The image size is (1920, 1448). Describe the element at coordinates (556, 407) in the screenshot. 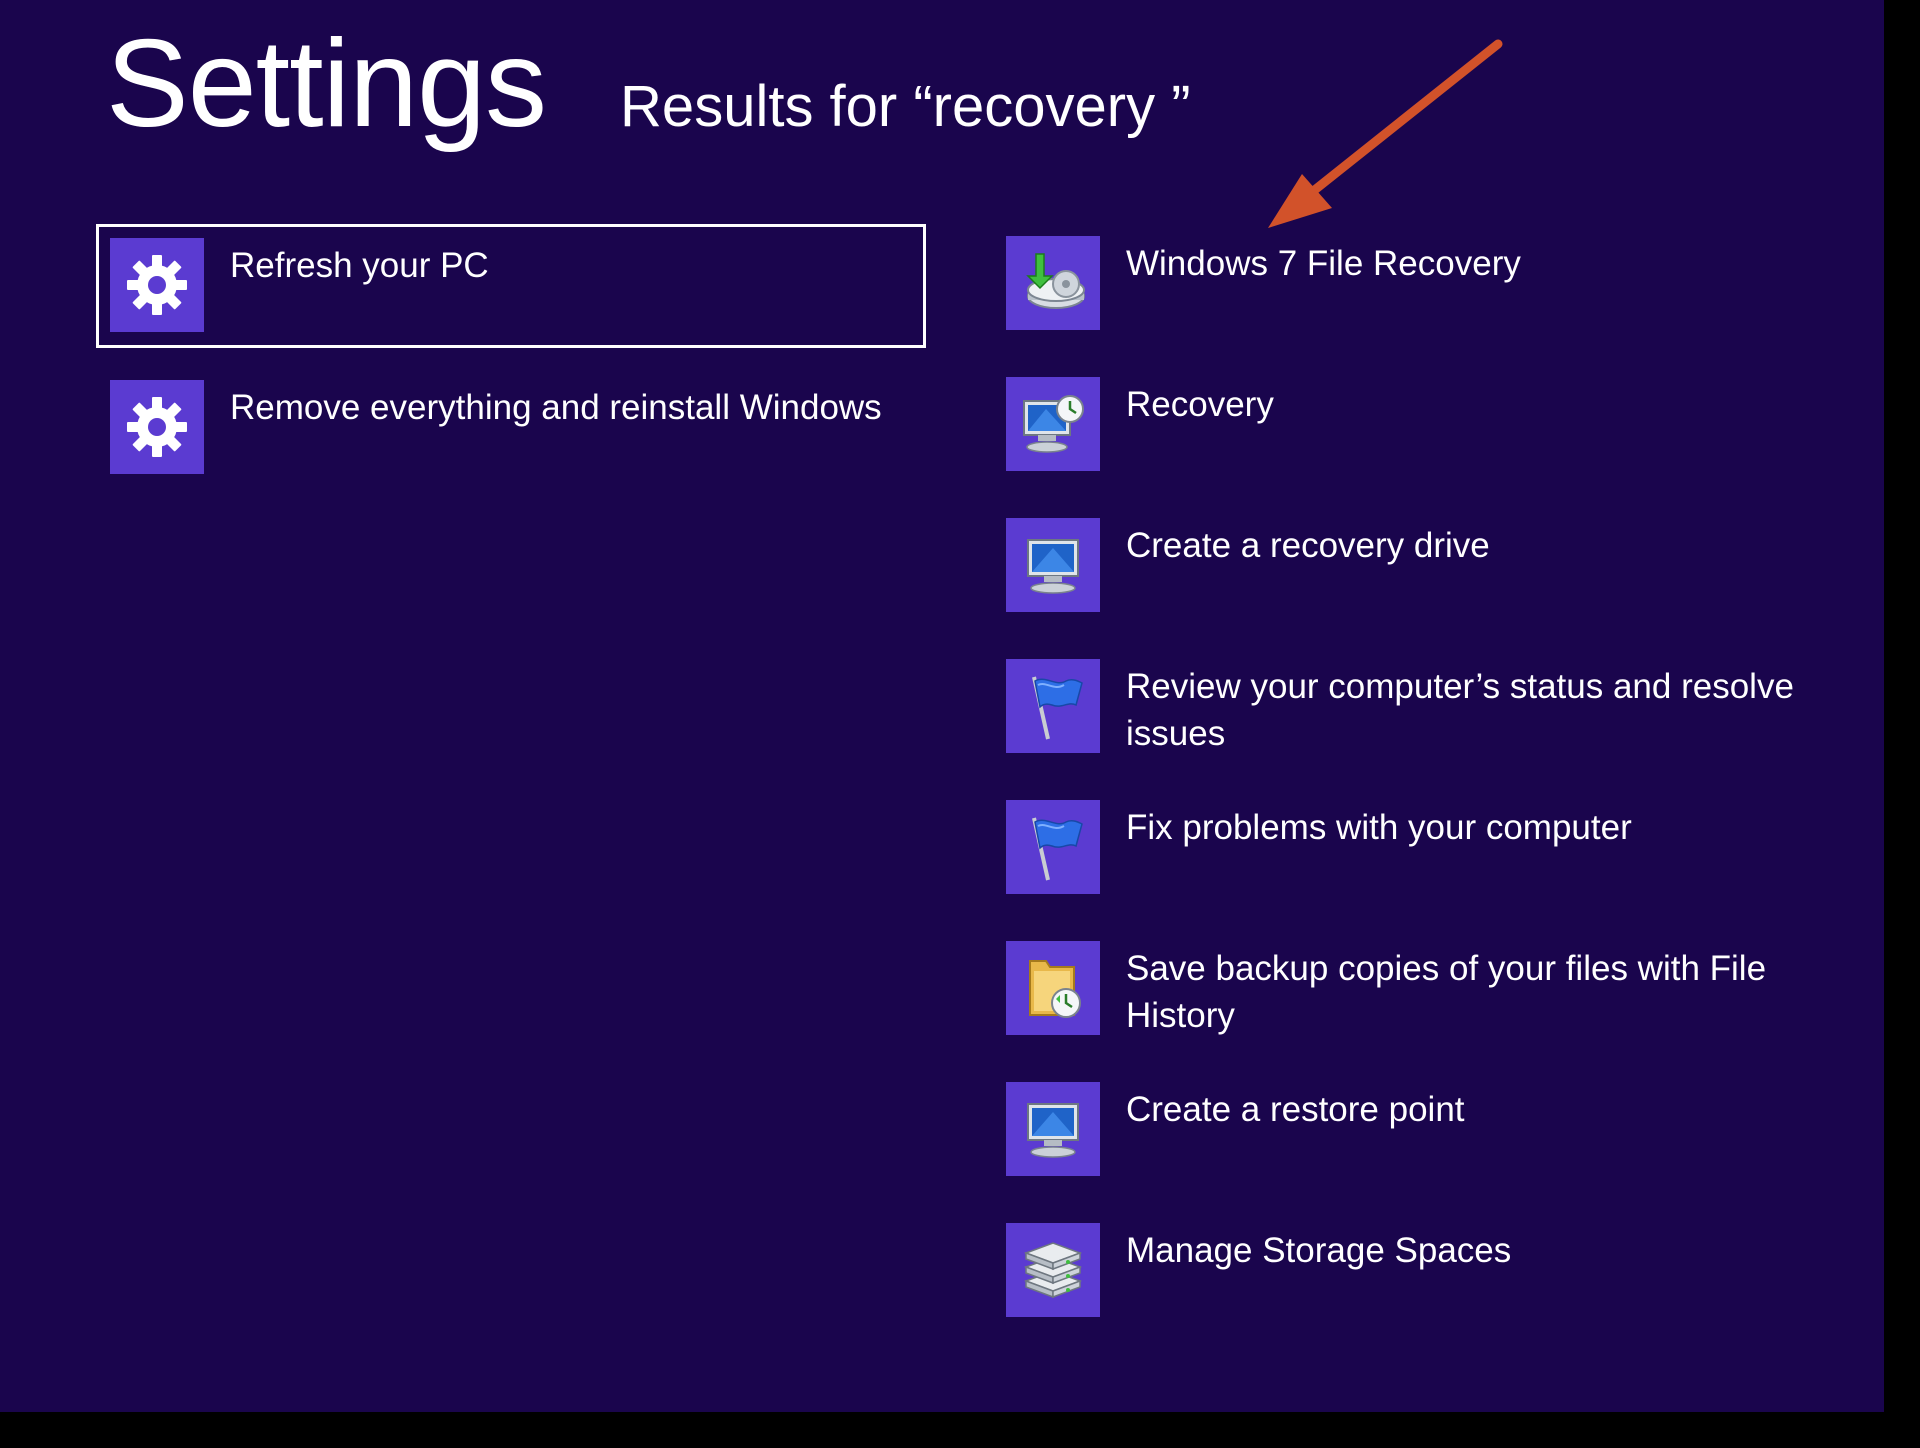

I see `result-label: Remove everything and reinstall Windows` at that location.